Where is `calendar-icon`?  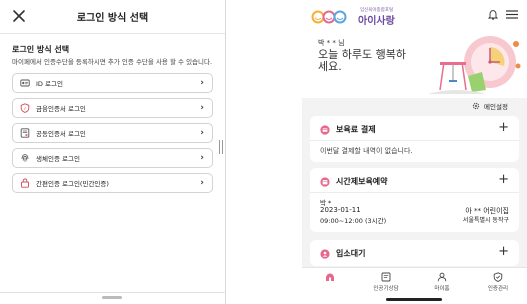
calendar-icon is located at coordinates (325, 181).